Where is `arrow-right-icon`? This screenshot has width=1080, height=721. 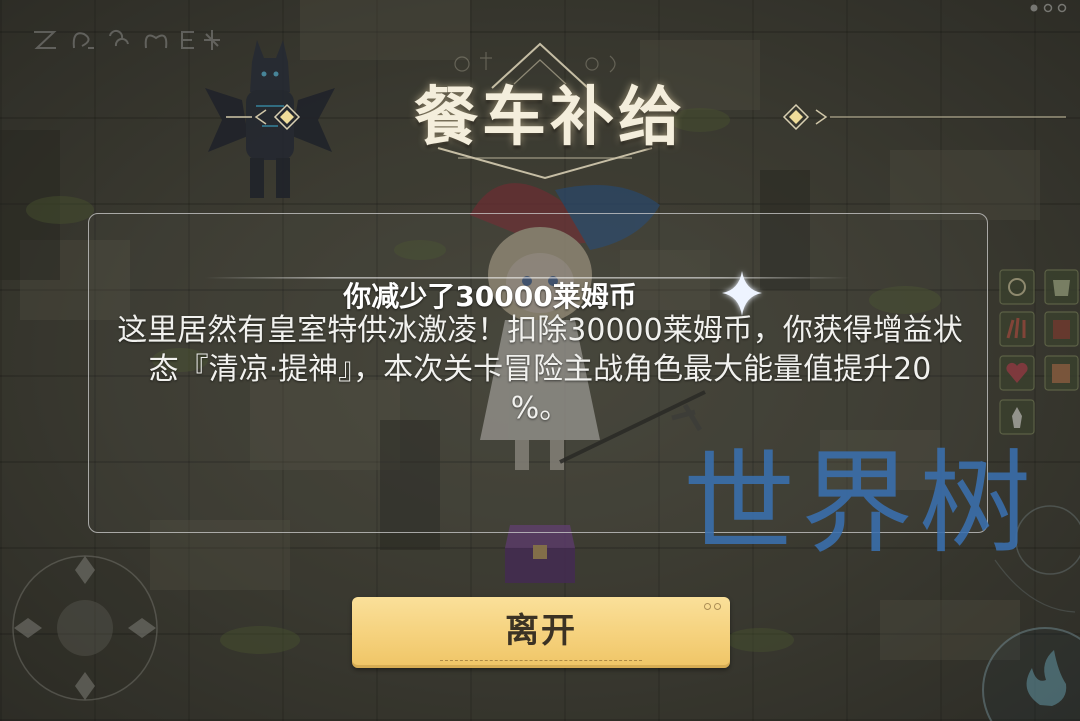 arrow-right-icon is located at coordinates (821, 117).